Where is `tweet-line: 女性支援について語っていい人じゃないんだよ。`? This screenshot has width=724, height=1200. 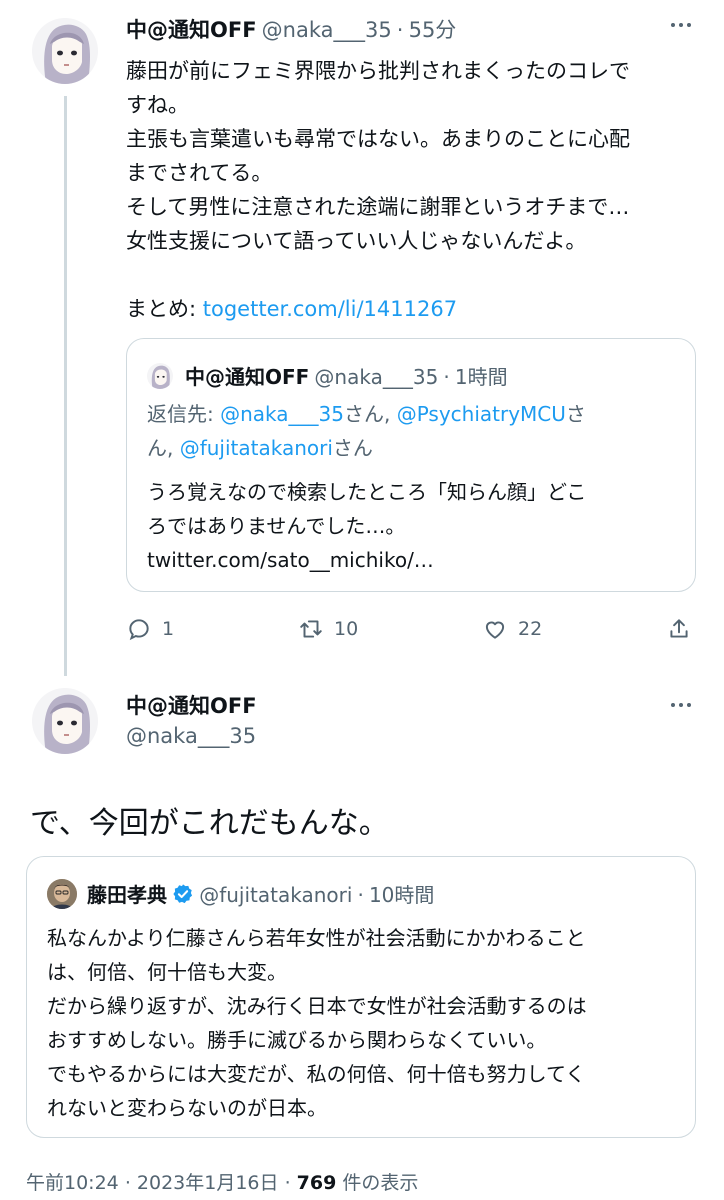 tweet-line: 女性支援について語っていい人じゃないんだよ。 is located at coordinates (356, 241).